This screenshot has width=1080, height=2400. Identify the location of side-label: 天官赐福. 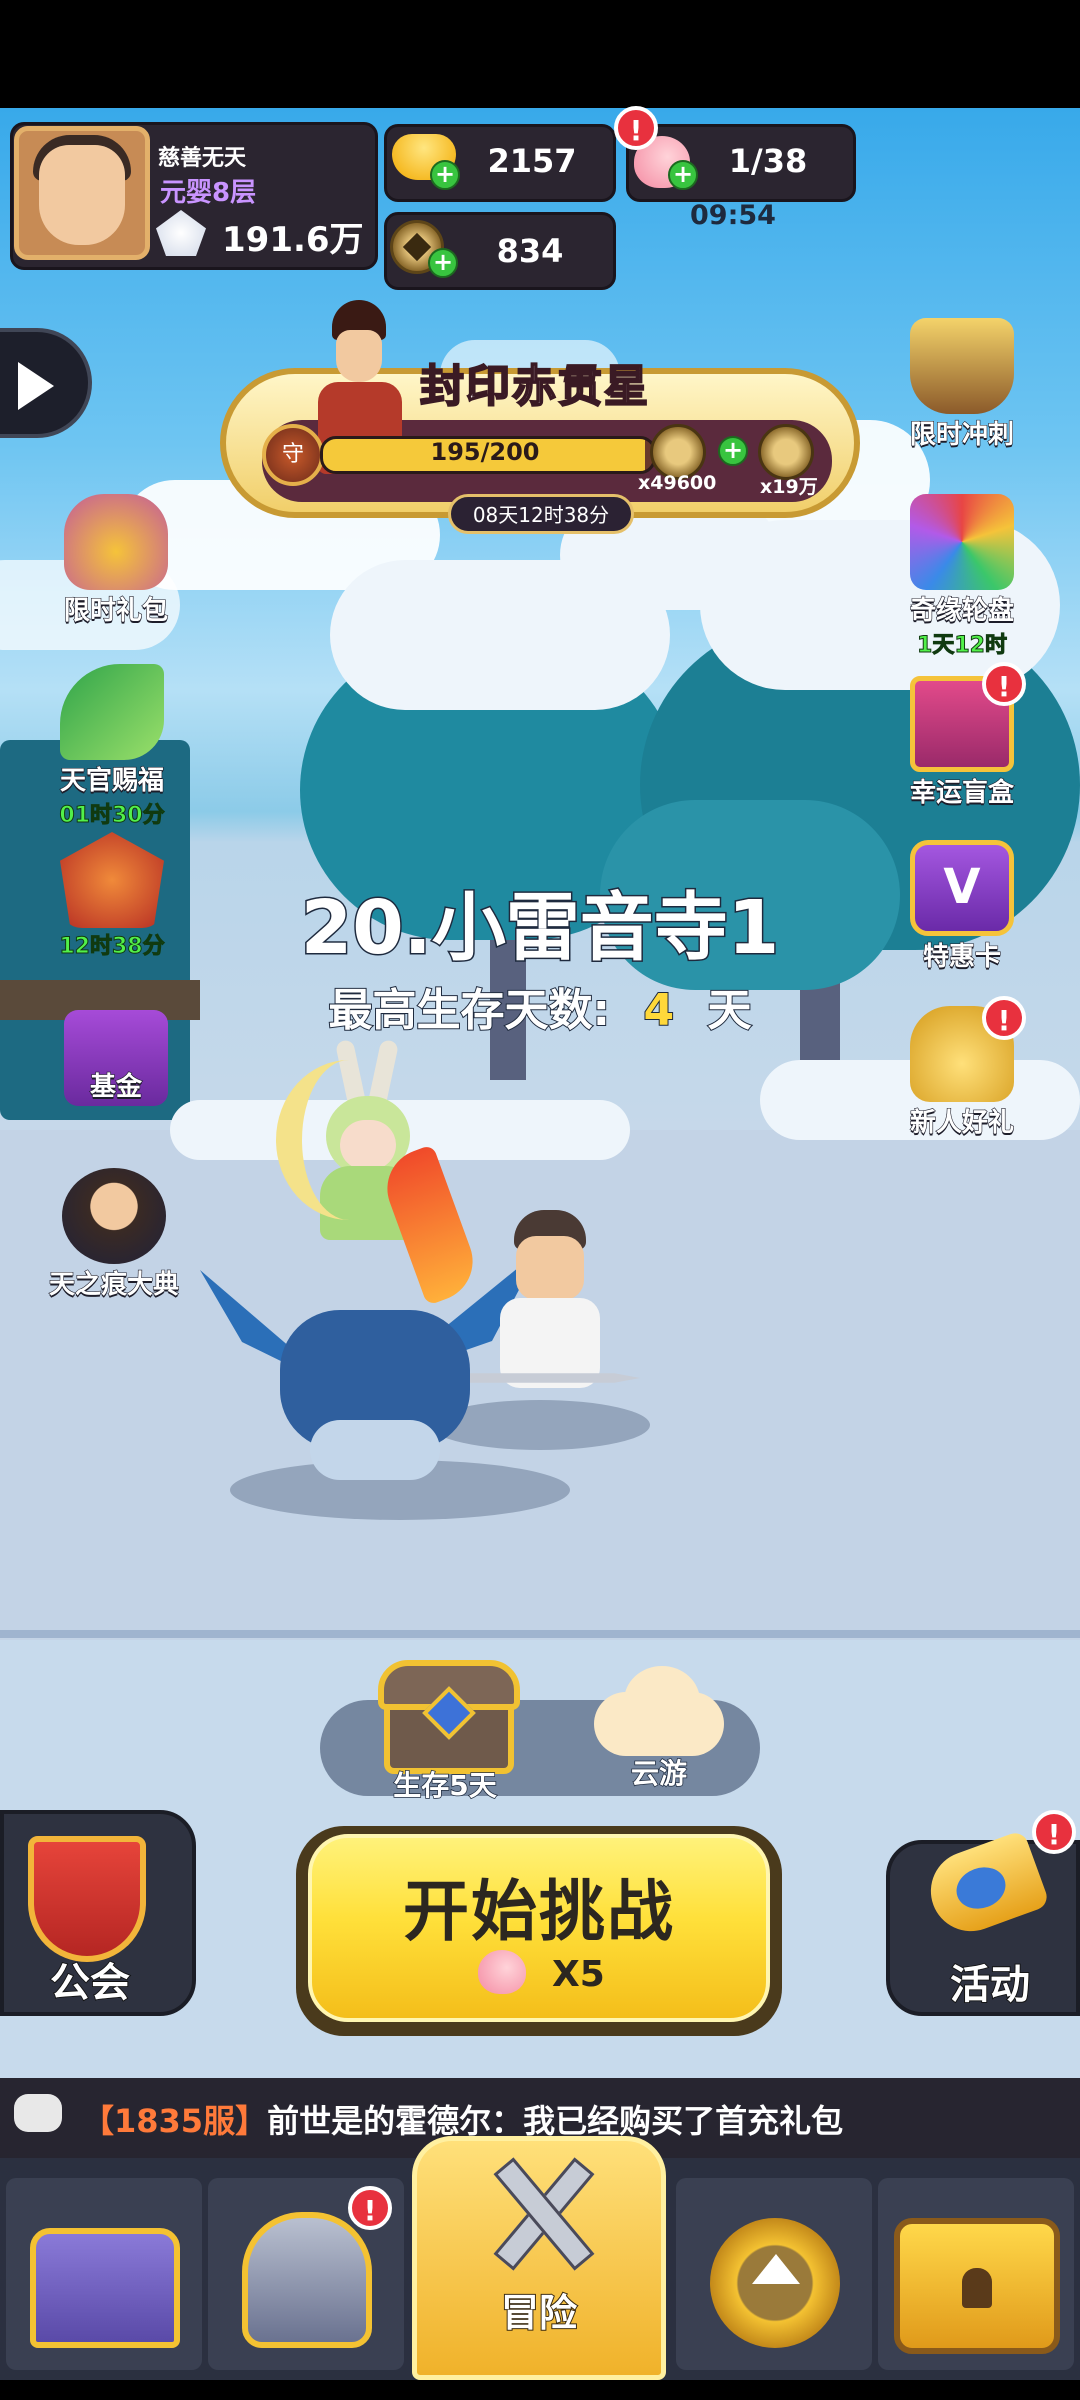
(111, 780).